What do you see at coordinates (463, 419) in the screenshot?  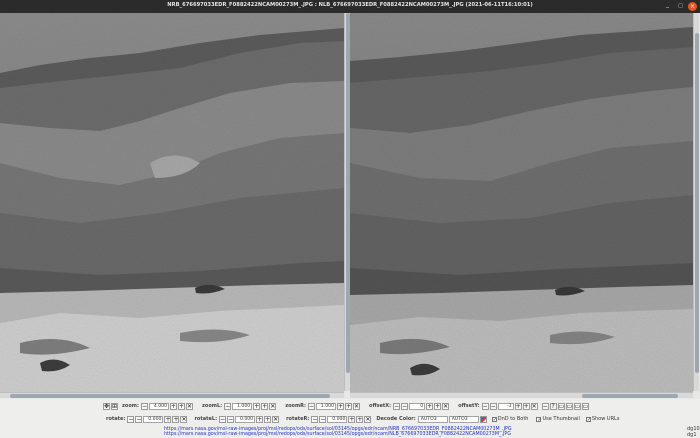 I see `decode-color-right-select: AUTO3` at bounding box center [463, 419].